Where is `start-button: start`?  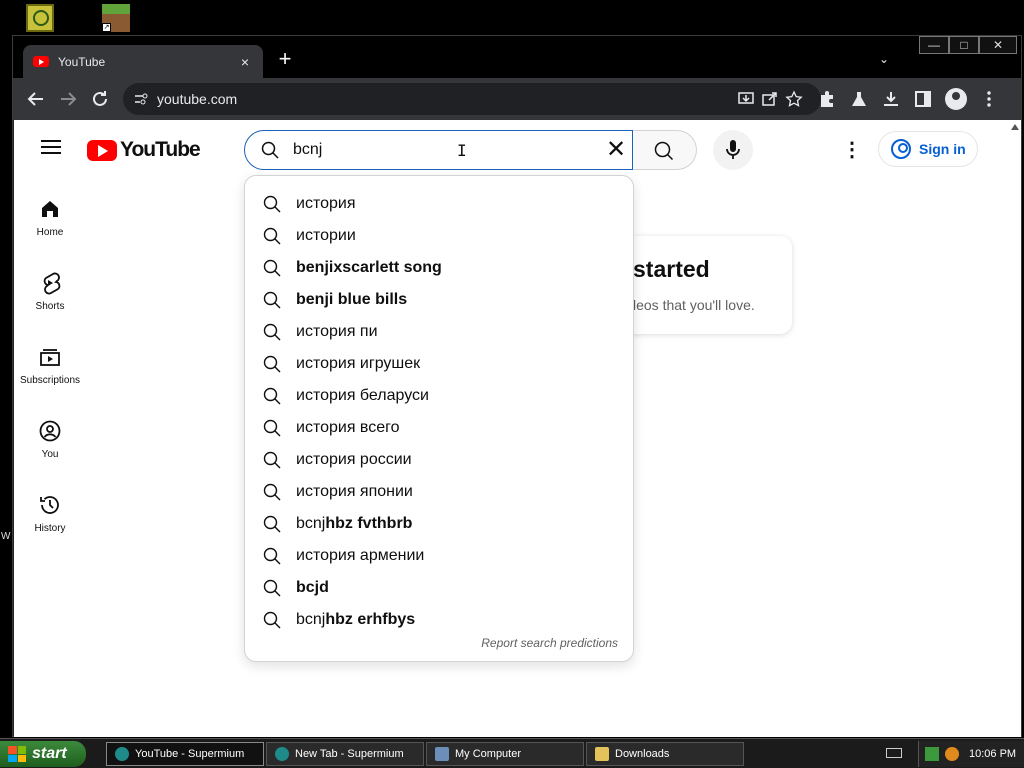
start-button: start is located at coordinates (43, 754).